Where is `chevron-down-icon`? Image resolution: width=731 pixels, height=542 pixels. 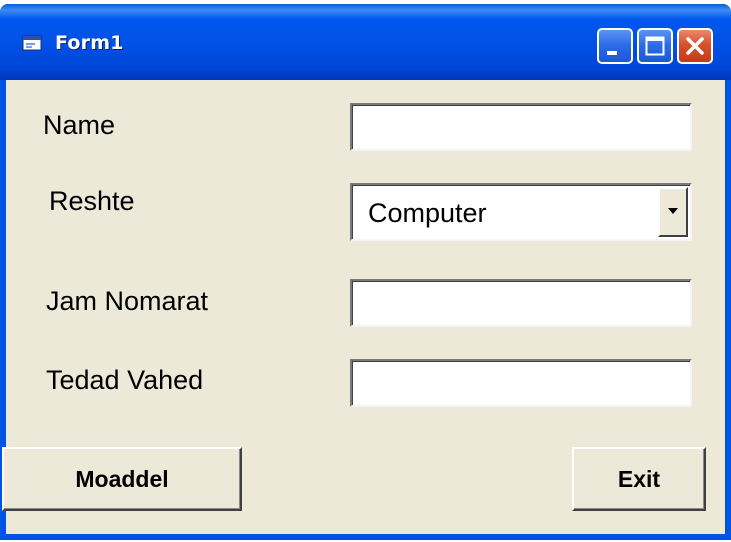
chevron-down-icon is located at coordinates (673, 211).